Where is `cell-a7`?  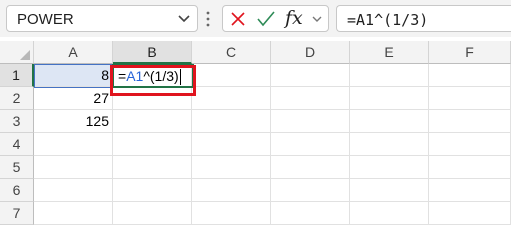 cell-a7 is located at coordinates (73, 213).